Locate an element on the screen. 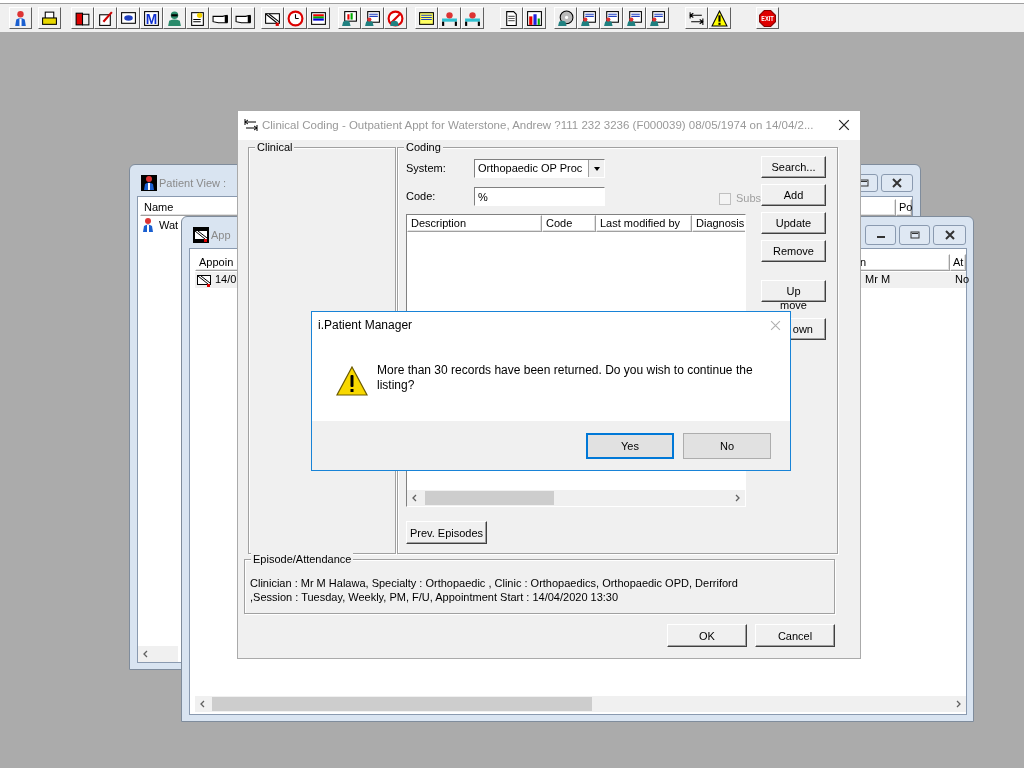  envelope-button is located at coordinates (272, 18).